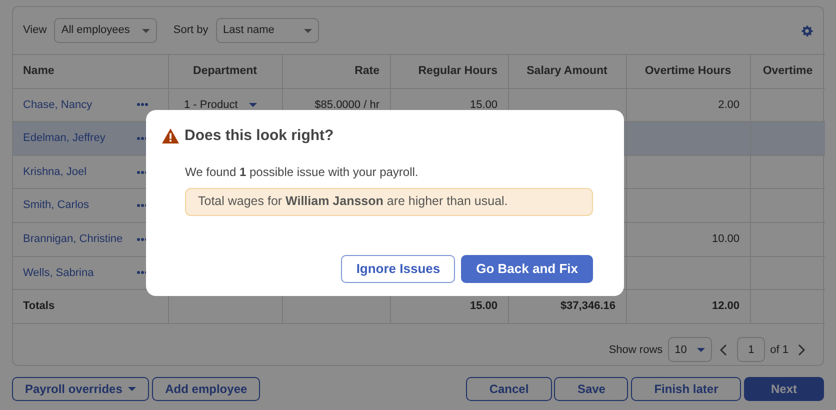  What do you see at coordinates (35, 30) in the screenshot?
I see `field-label: View` at bounding box center [35, 30].